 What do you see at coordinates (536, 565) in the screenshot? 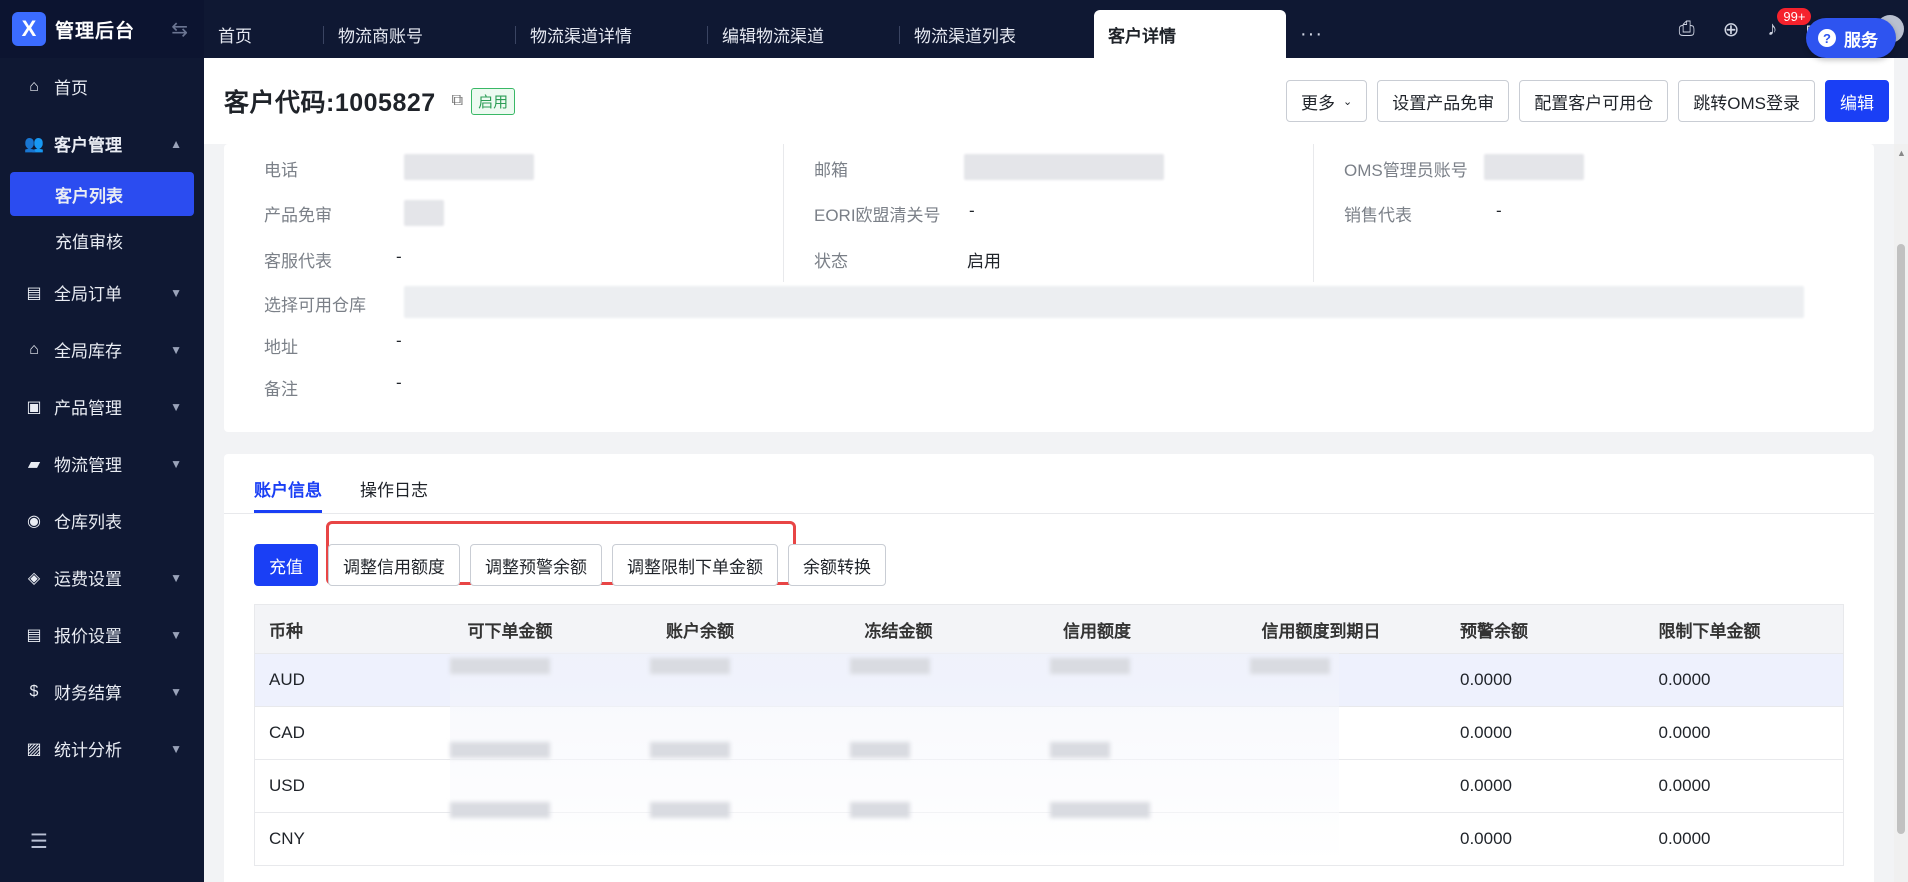
I see `adjust-warning-balance-button: 调整预警余额` at bounding box center [536, 565].